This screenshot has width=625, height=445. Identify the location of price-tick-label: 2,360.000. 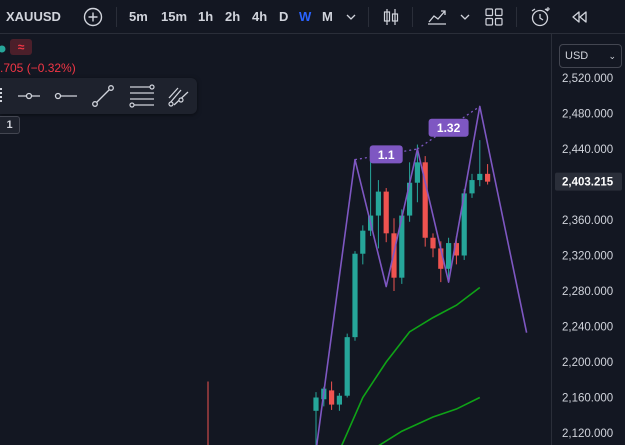
(587, 221).